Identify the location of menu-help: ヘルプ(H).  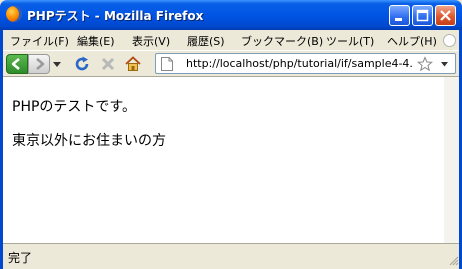
(412, 41).